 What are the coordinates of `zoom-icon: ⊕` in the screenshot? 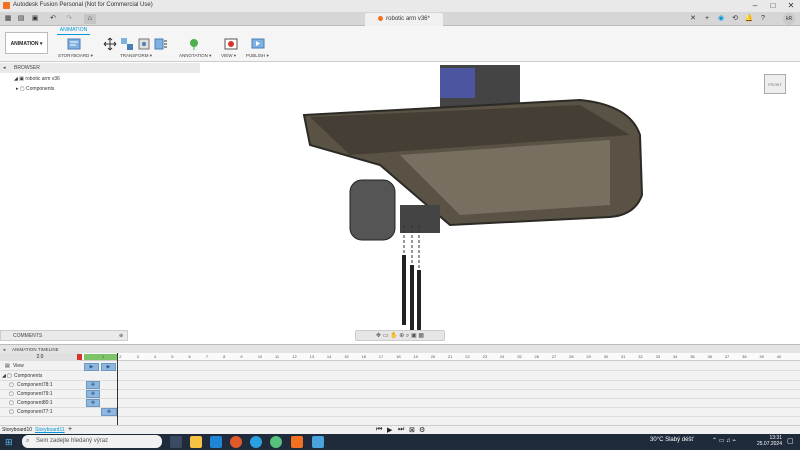 It's located at (401, 336).